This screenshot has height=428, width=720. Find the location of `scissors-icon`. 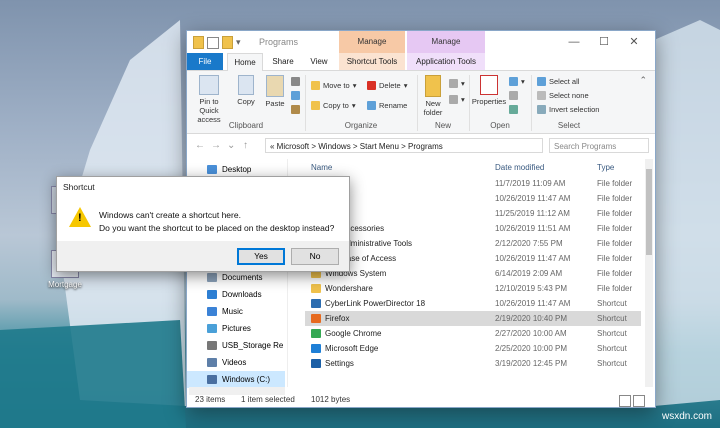

scissors-icon is located at coordinates (295, 81).